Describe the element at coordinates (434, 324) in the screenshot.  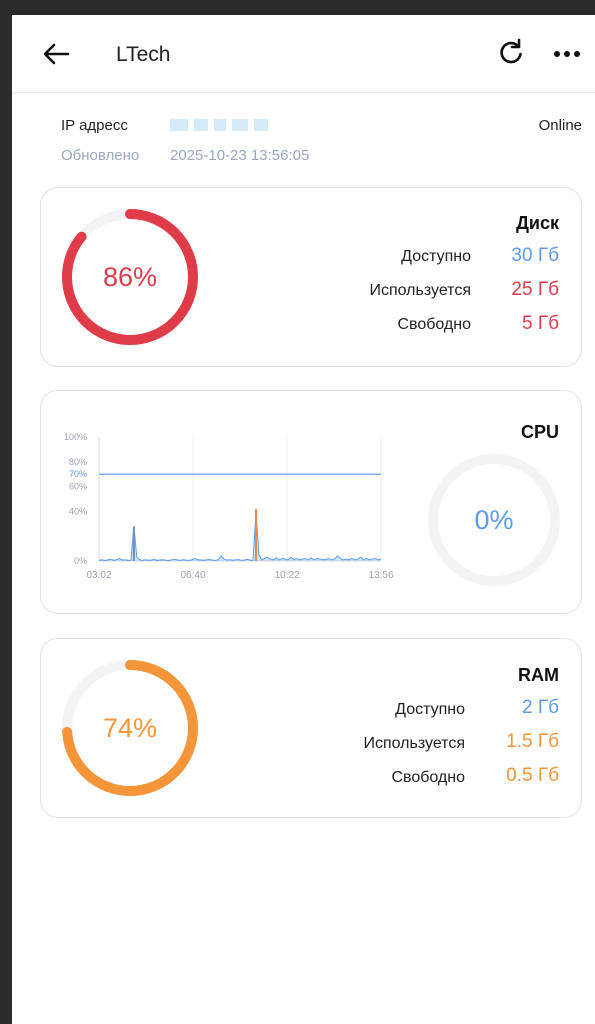
I see `disk-free-label: Свободно` at that location.